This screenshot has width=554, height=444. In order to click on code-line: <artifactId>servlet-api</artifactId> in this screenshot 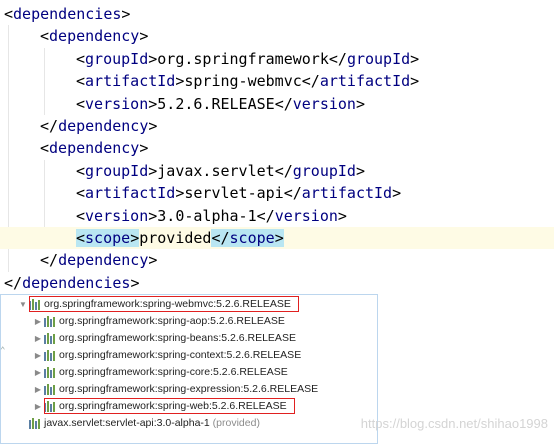, I will do `click(277, 193)`.